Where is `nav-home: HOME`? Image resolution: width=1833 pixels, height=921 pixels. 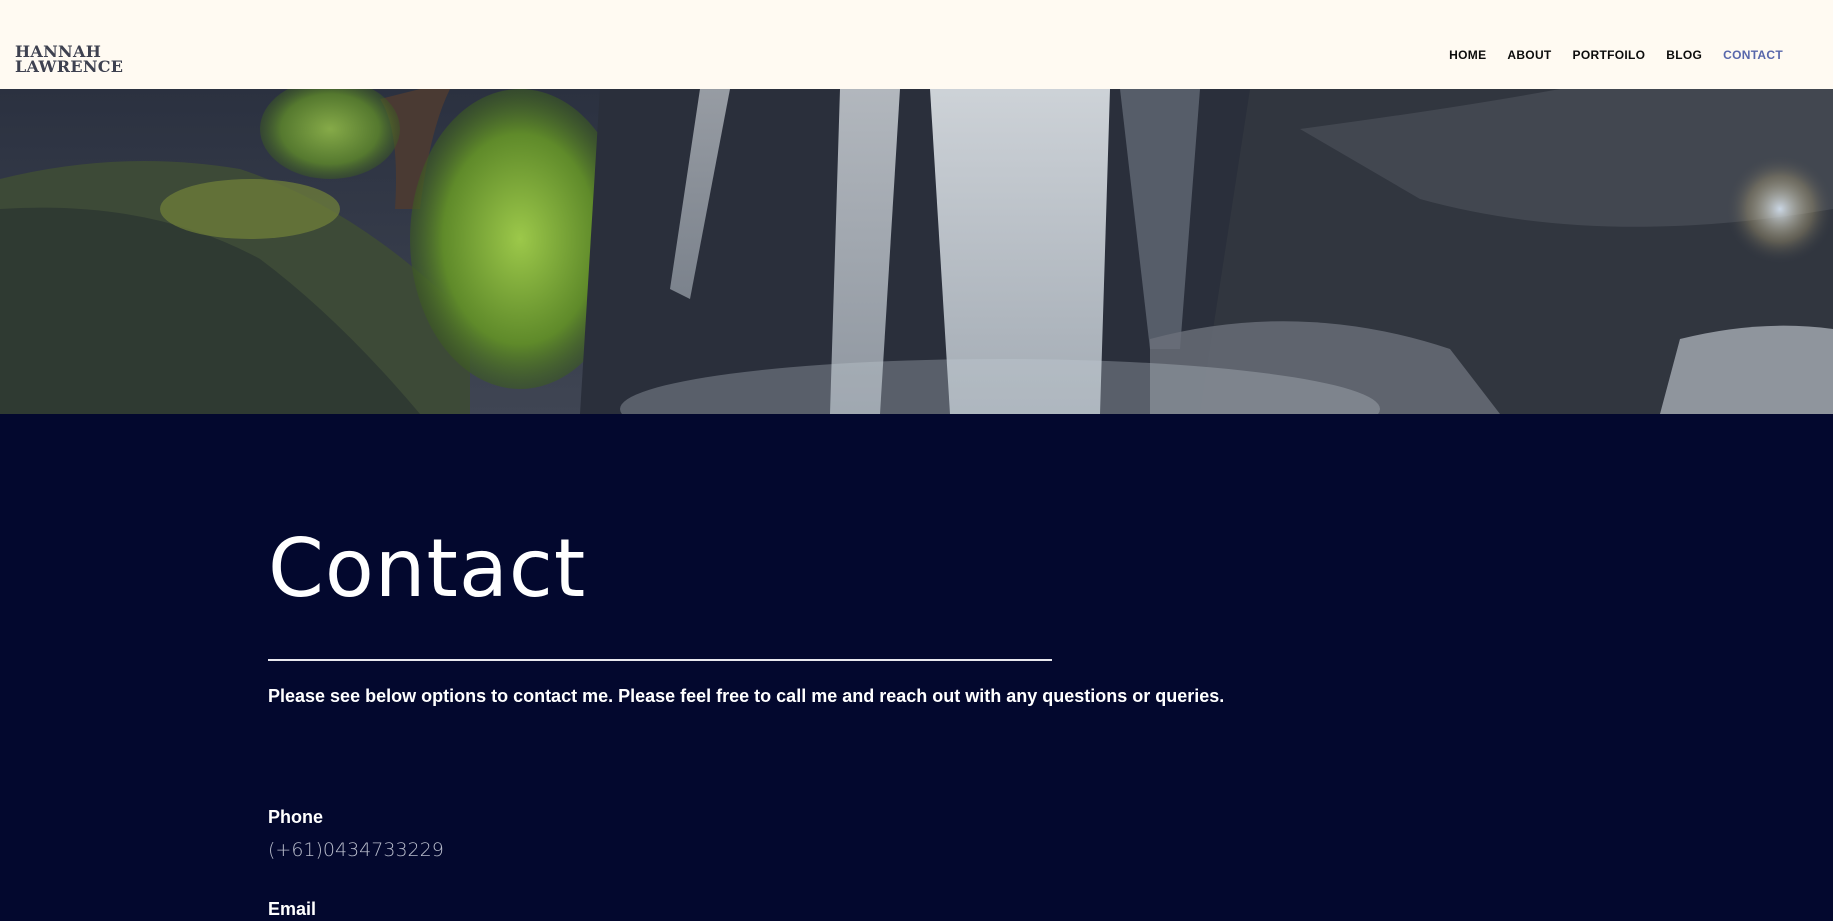
nav-home: HOME is located at coordinates (1467, 55).